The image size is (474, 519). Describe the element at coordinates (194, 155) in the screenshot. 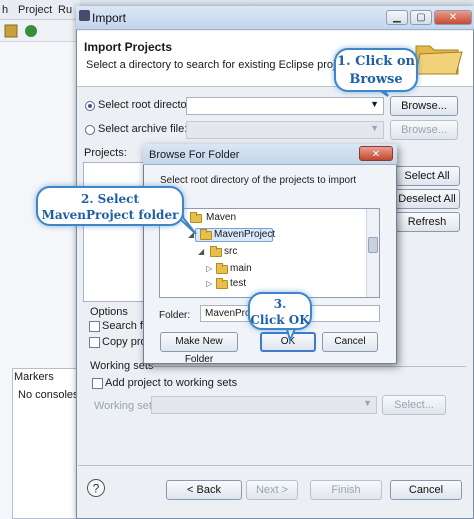

I see `browse-title: Browse For Folder` at that location.